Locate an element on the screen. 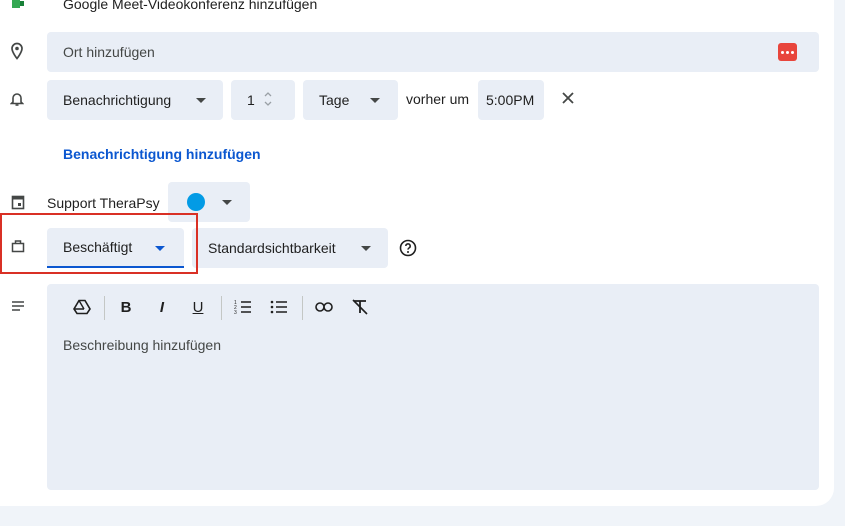 Image resolution: width=845 pixels, height=526 pixels. stepper-icon is located at coordinates (268, 100).